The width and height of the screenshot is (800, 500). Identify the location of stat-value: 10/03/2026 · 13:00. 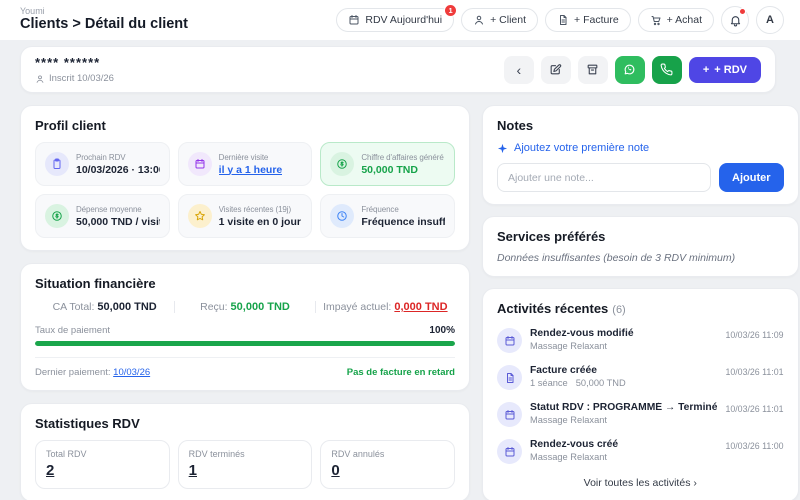
(118, 169).